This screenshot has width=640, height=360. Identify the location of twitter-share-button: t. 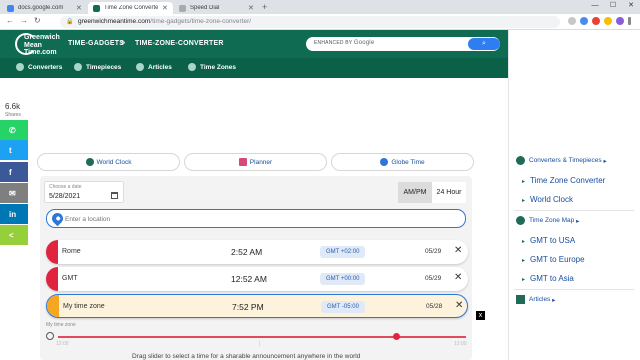
(14, 150).